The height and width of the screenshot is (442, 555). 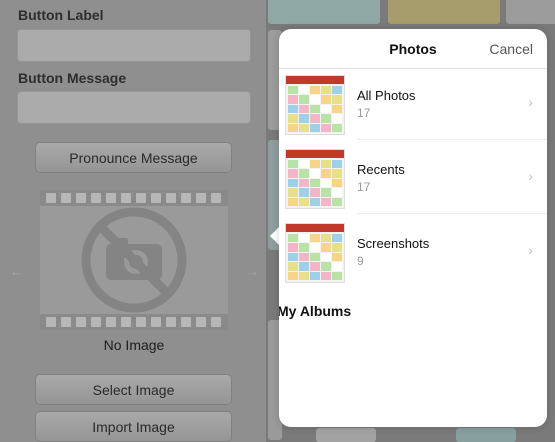 I want to click on cancel-button: Cancel, so click(x=511, y=49).